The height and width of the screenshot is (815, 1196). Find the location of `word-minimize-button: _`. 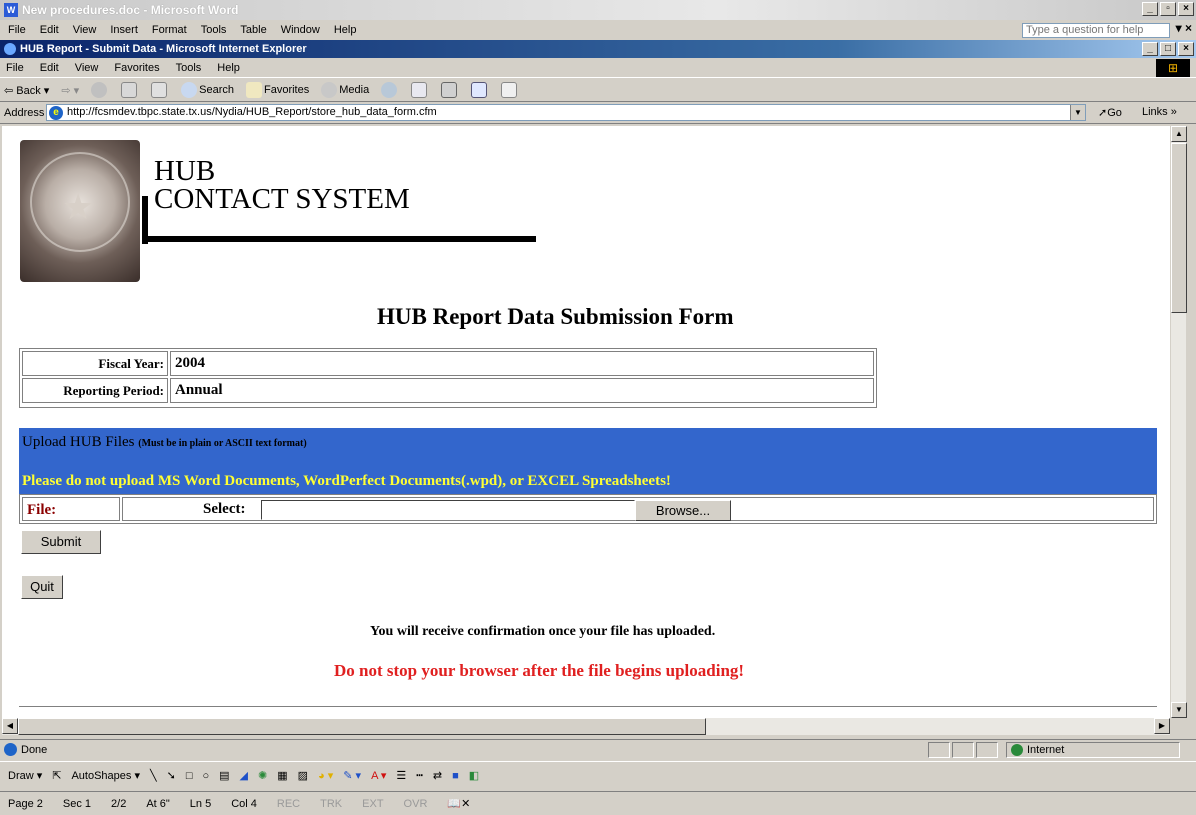

word-minimize-button: _ is located at coordinates (1150, 9).